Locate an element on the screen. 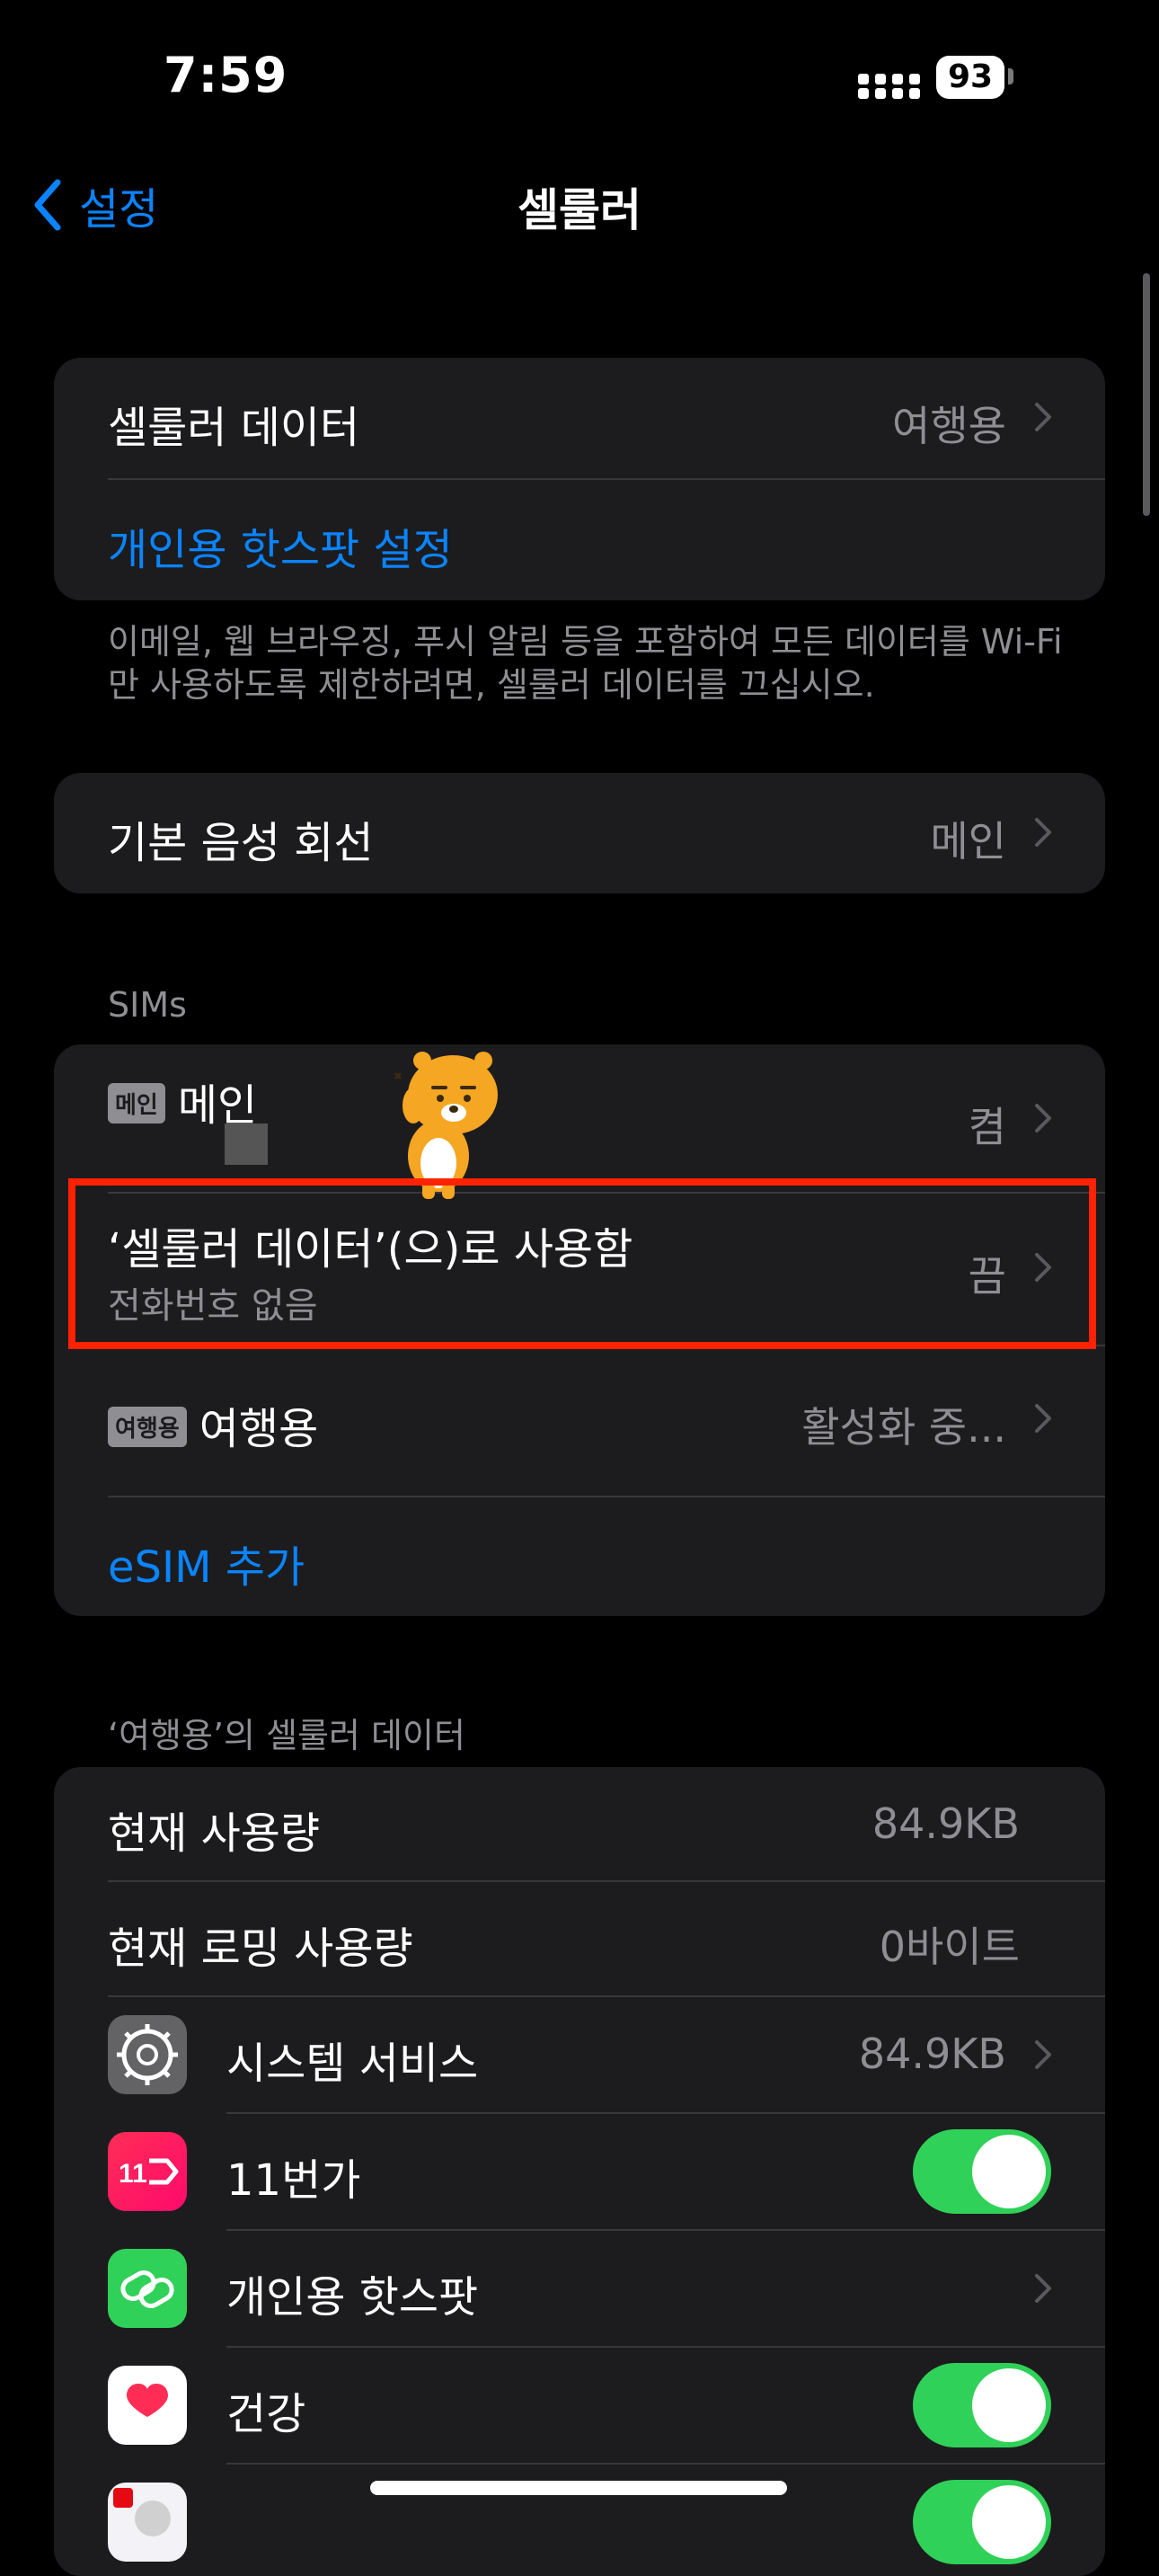 The height and width of the screenshot is (2576, 1159). usage-header: ‘여행용’의 셀룰러 데이터 is located at coordinates (286, 1735).